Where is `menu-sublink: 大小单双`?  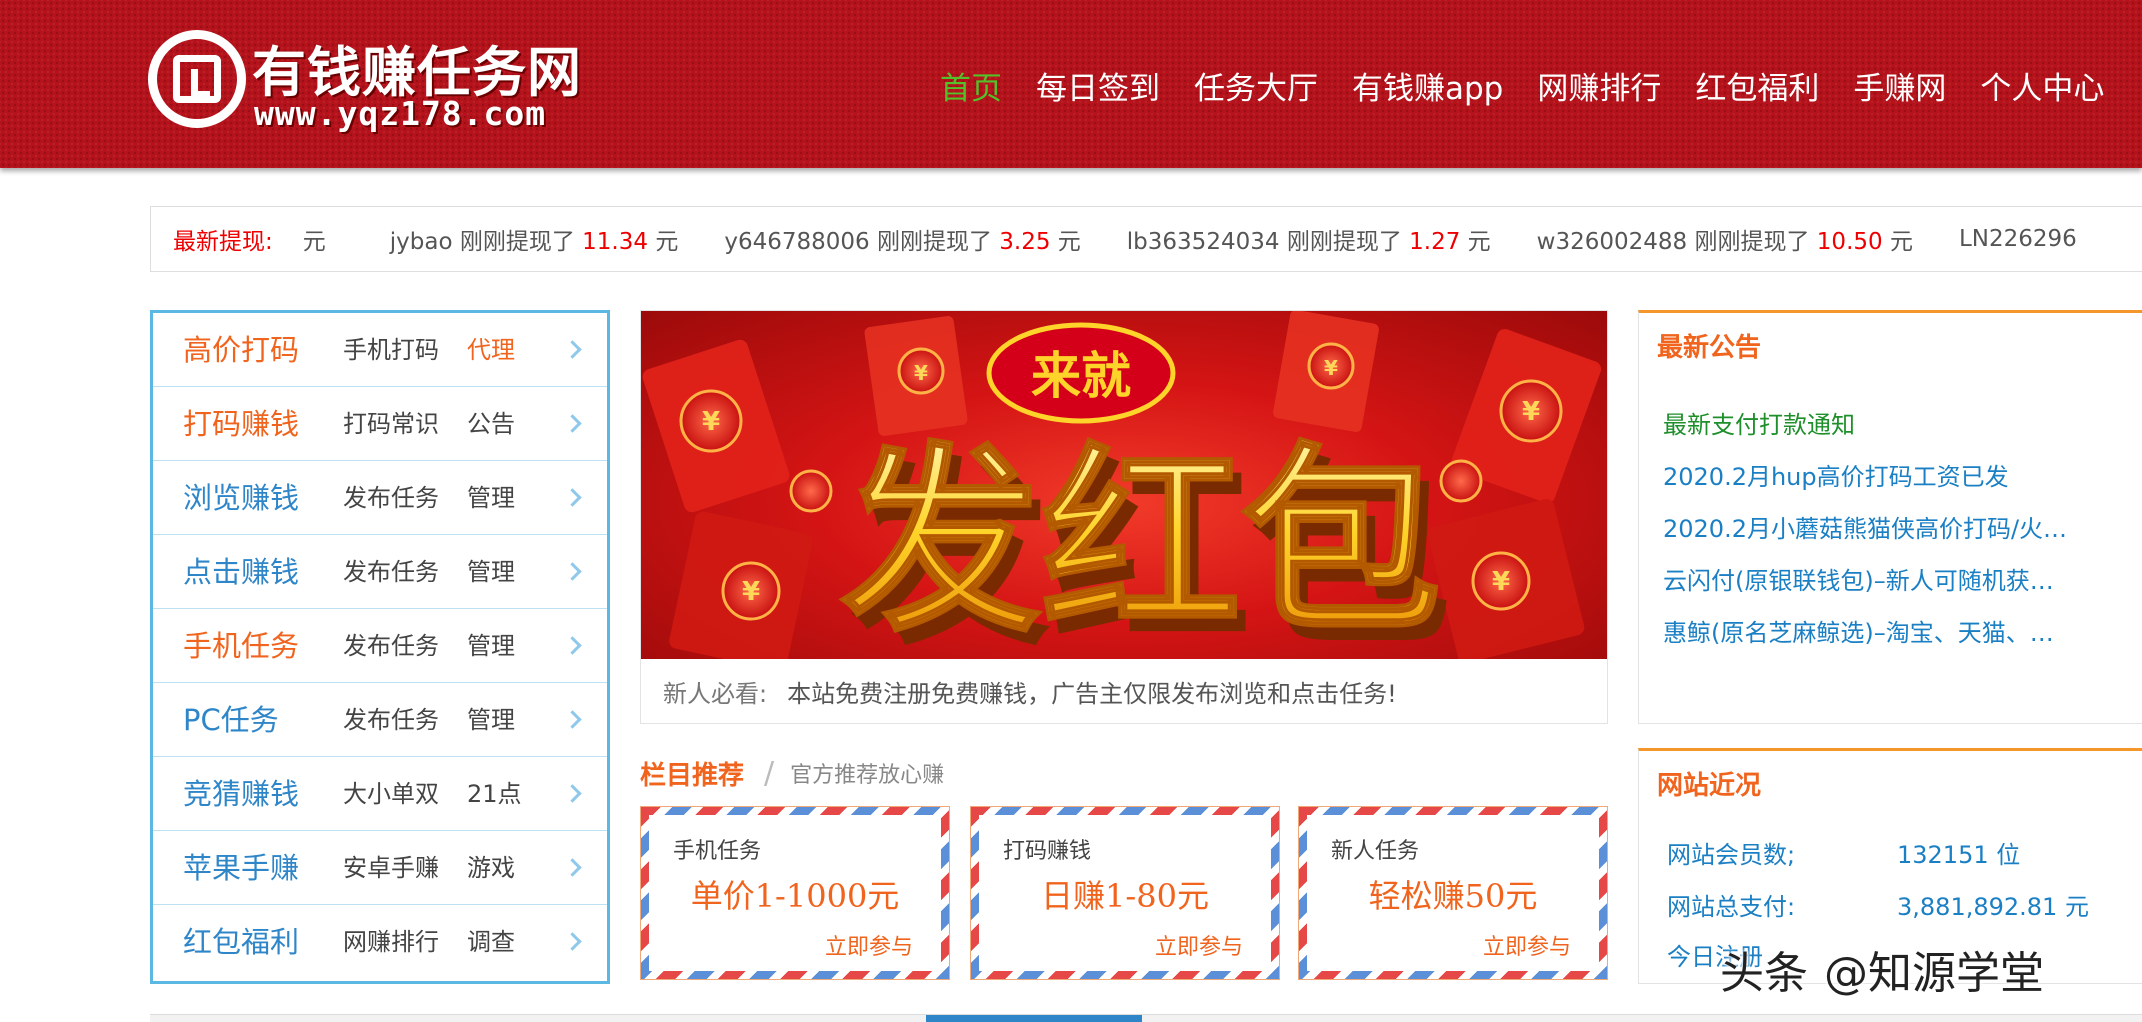 menu-sublink: 大小单双 is located at coordinates (391, 794).